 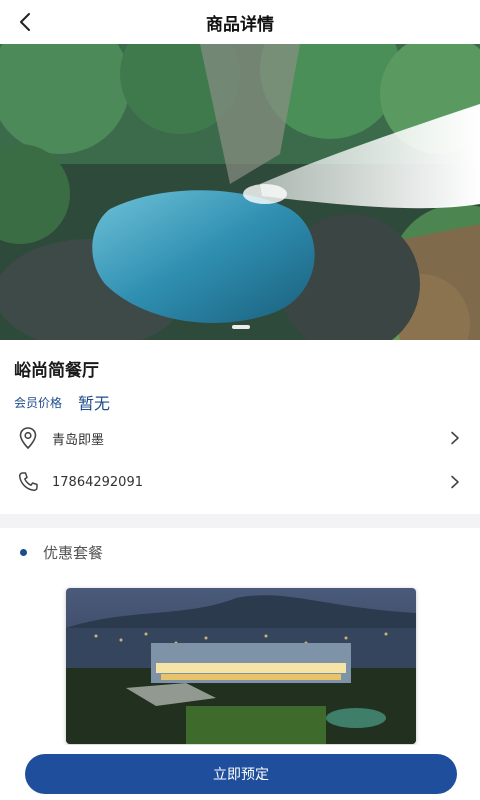 I want to click on address-text: 青岛即墨, so click(x=78, y=440).